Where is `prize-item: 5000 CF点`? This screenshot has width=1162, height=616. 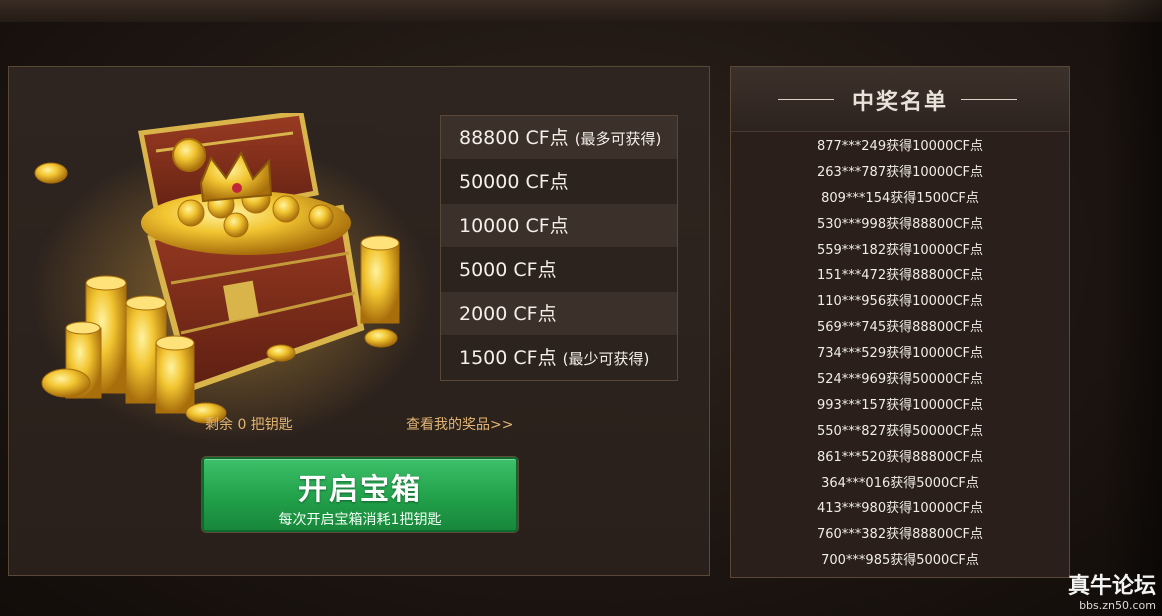 prize-item: 5000 CF点 is located at coordinates (559, 270).